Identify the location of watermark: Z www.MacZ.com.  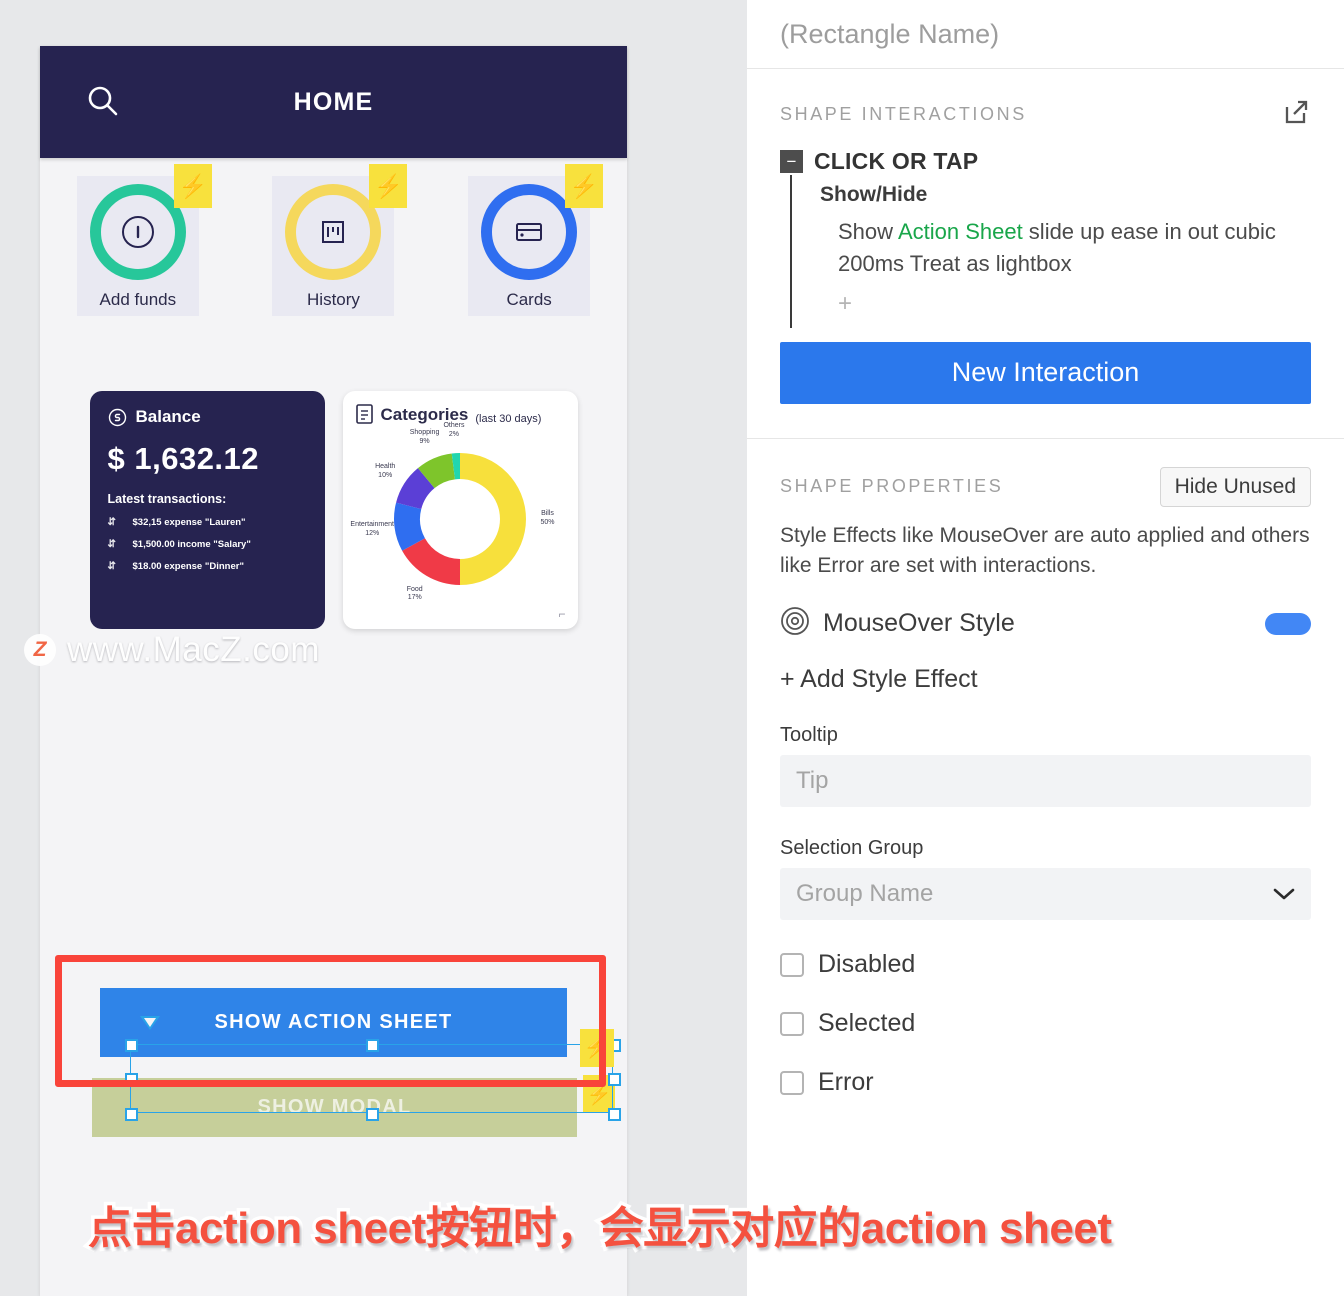
(172, 650).